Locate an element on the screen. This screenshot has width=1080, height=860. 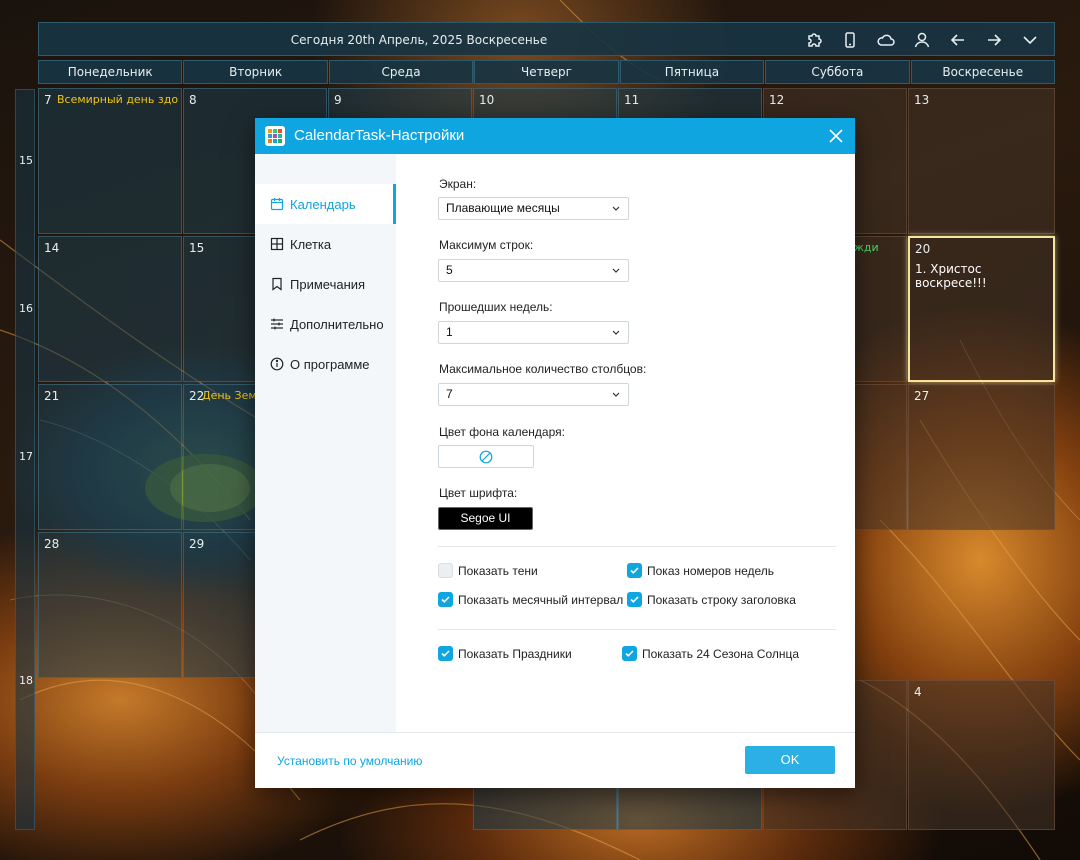
nav-label: О программе is located at coordinates (330, 364).